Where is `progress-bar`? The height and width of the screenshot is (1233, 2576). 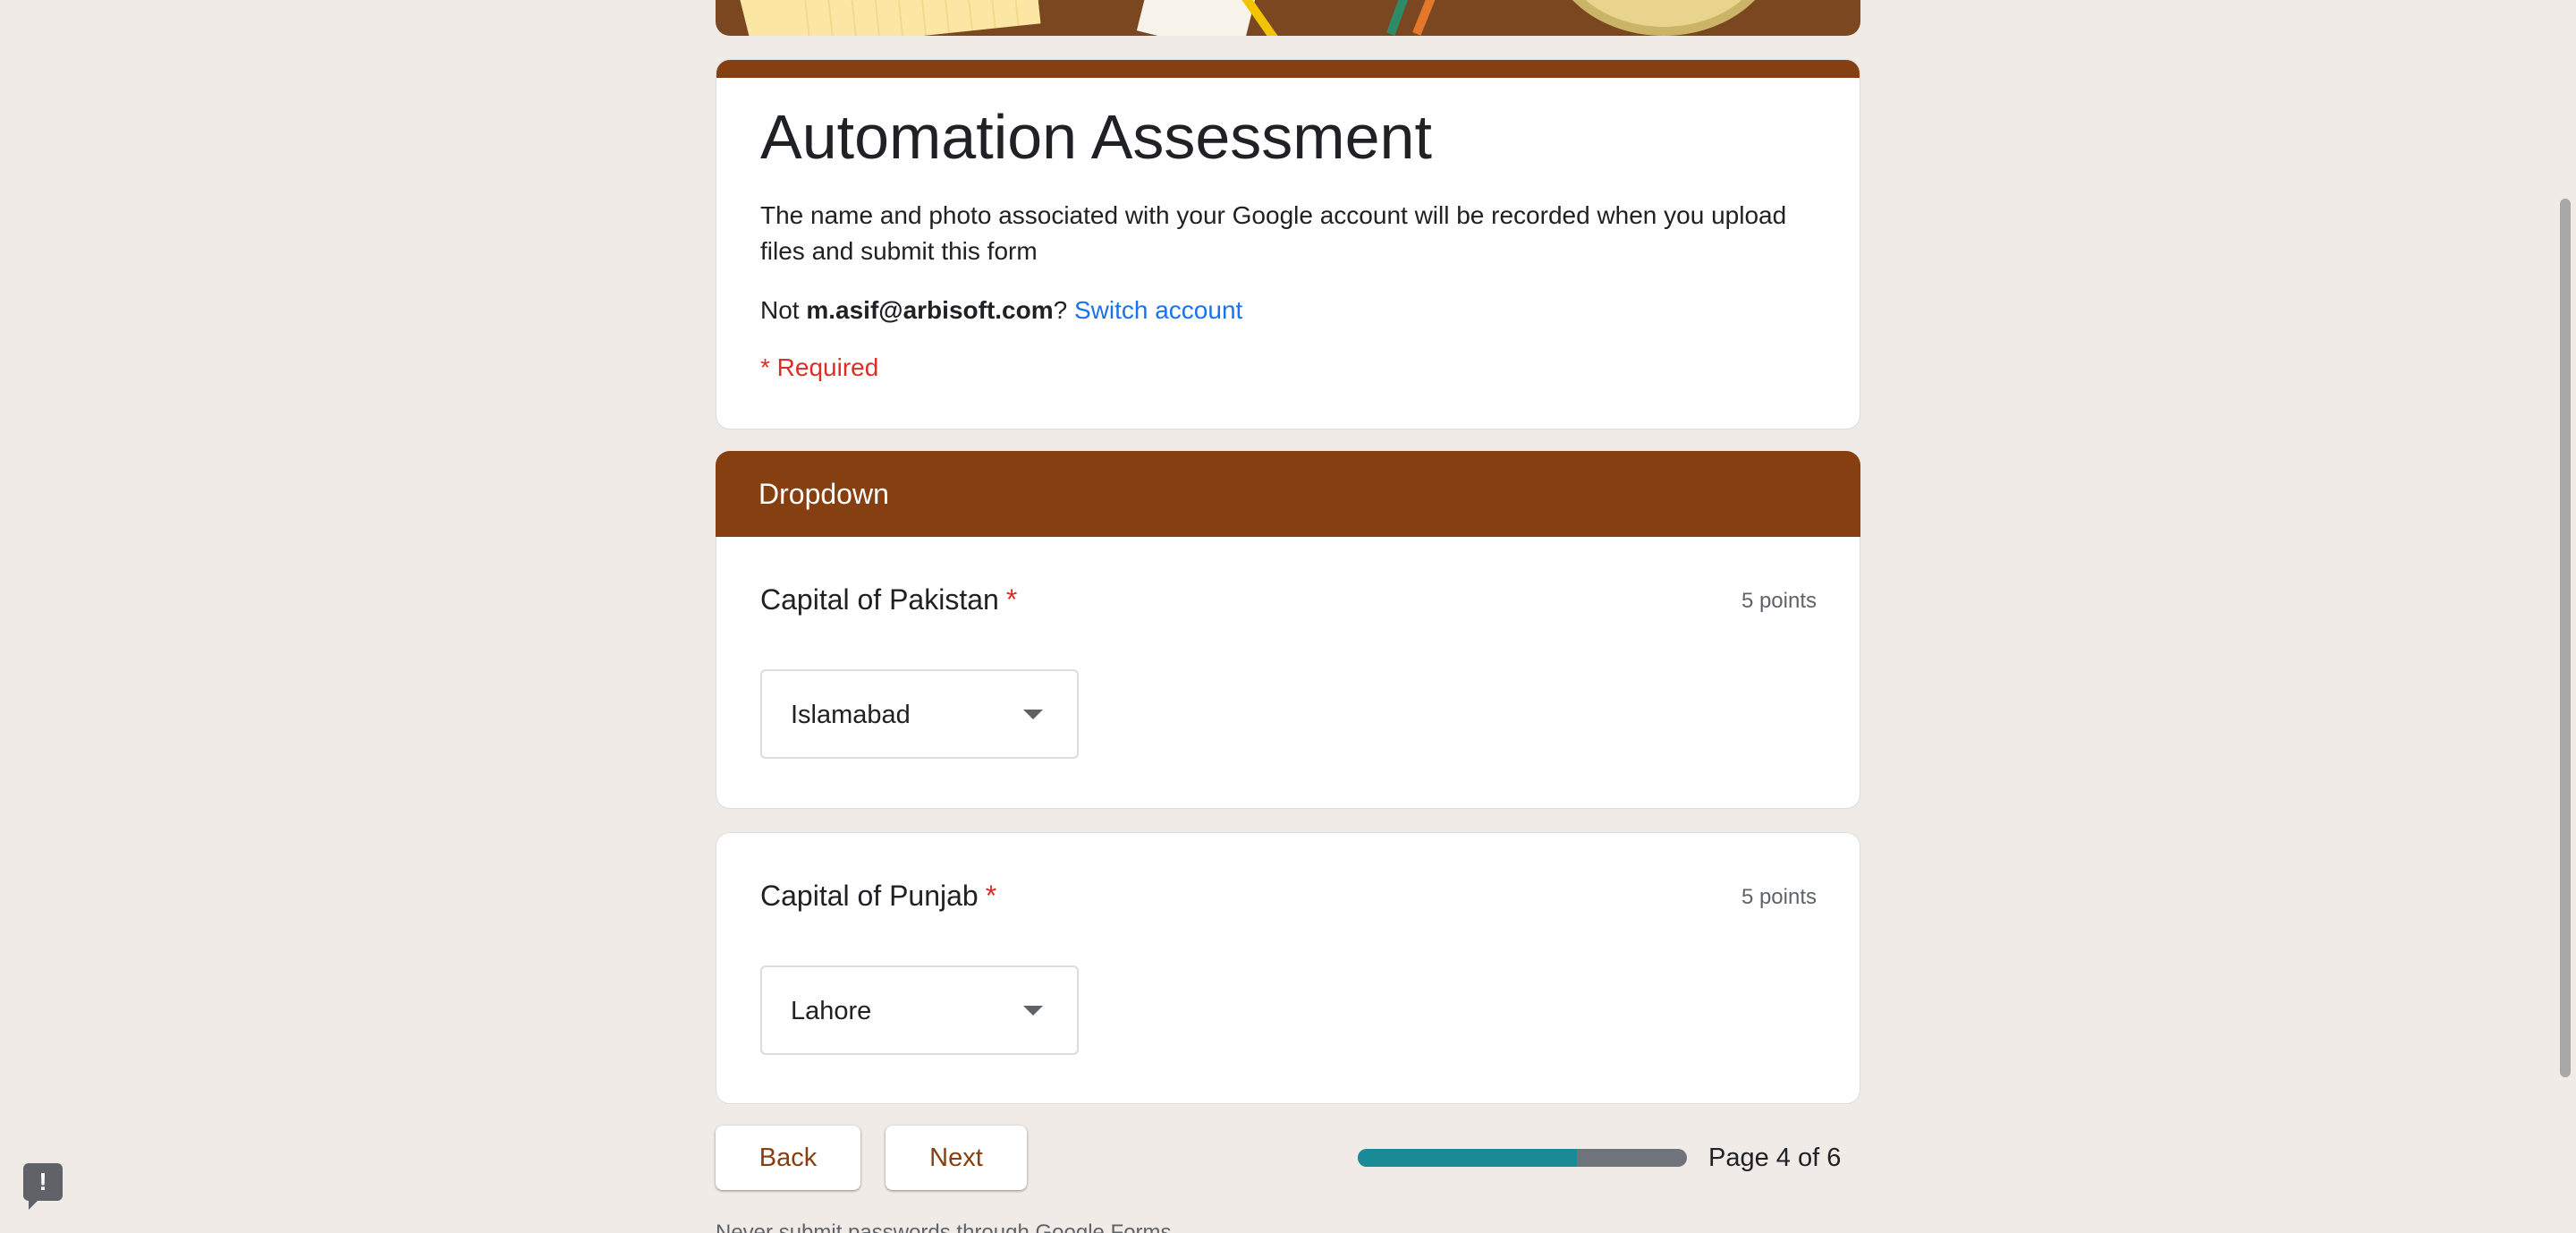 progress-bar is located at coordinates (1522, 1158).